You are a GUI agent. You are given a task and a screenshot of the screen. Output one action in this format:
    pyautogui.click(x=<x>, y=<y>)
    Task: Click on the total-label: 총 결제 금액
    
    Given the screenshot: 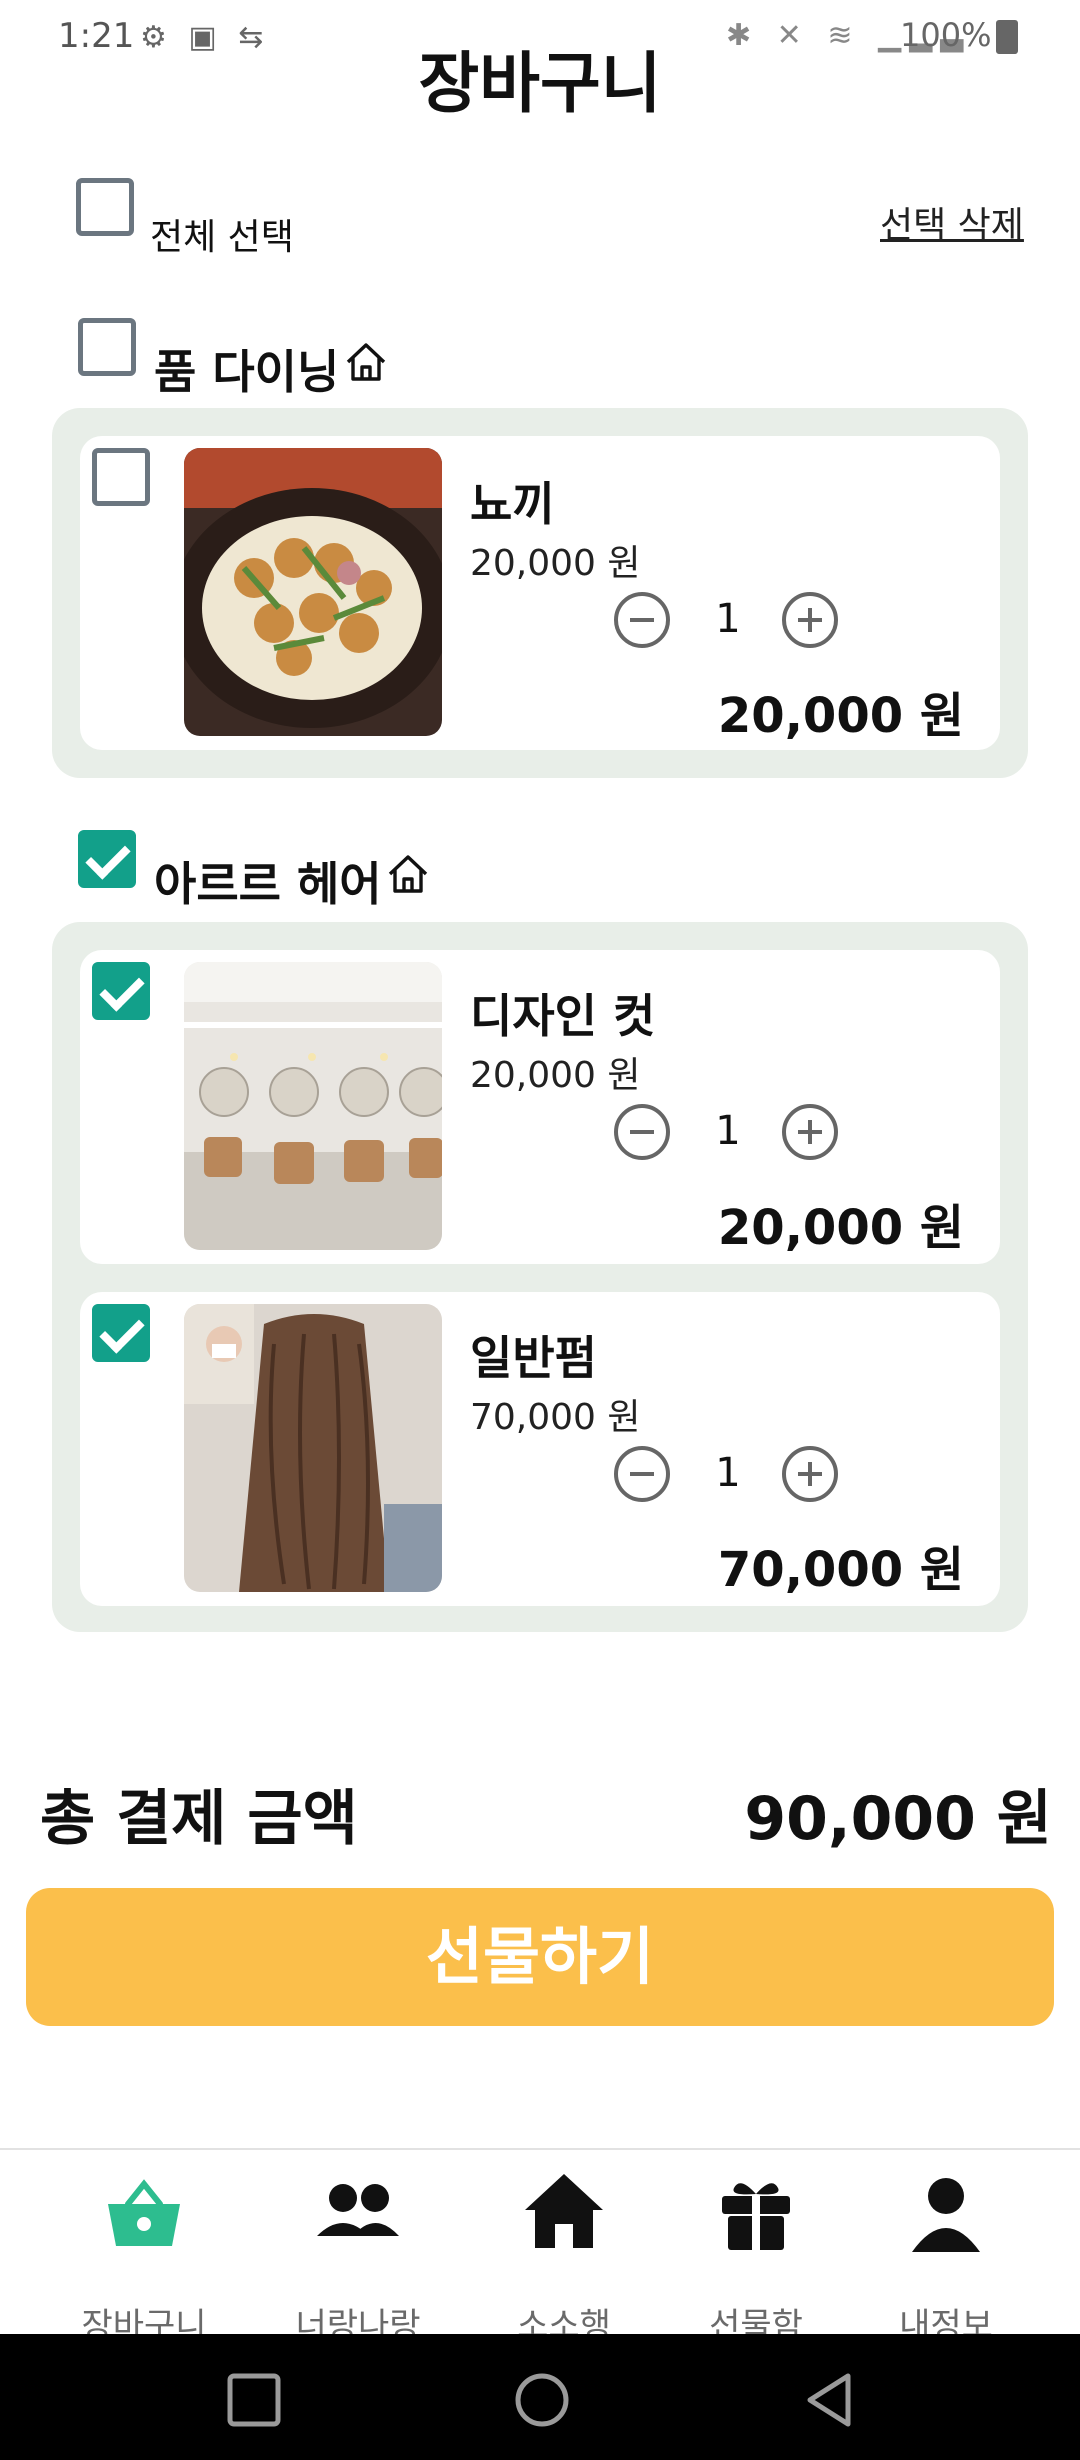 What is the action you would take?
    pyautogui.click(x=199, y=1819)
    